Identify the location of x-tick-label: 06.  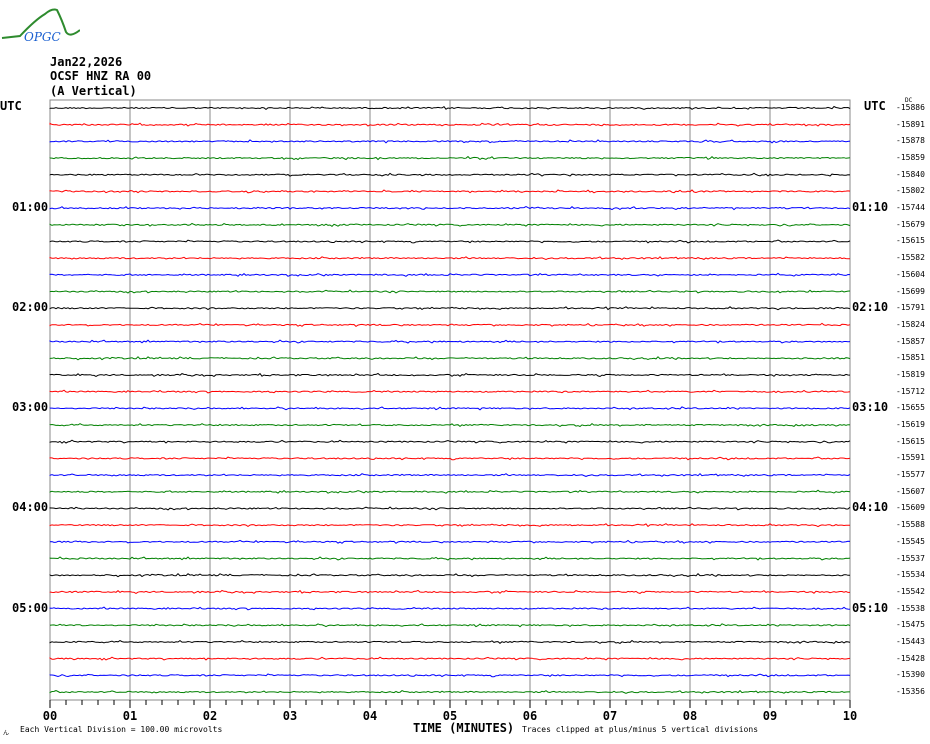
(530, 716).